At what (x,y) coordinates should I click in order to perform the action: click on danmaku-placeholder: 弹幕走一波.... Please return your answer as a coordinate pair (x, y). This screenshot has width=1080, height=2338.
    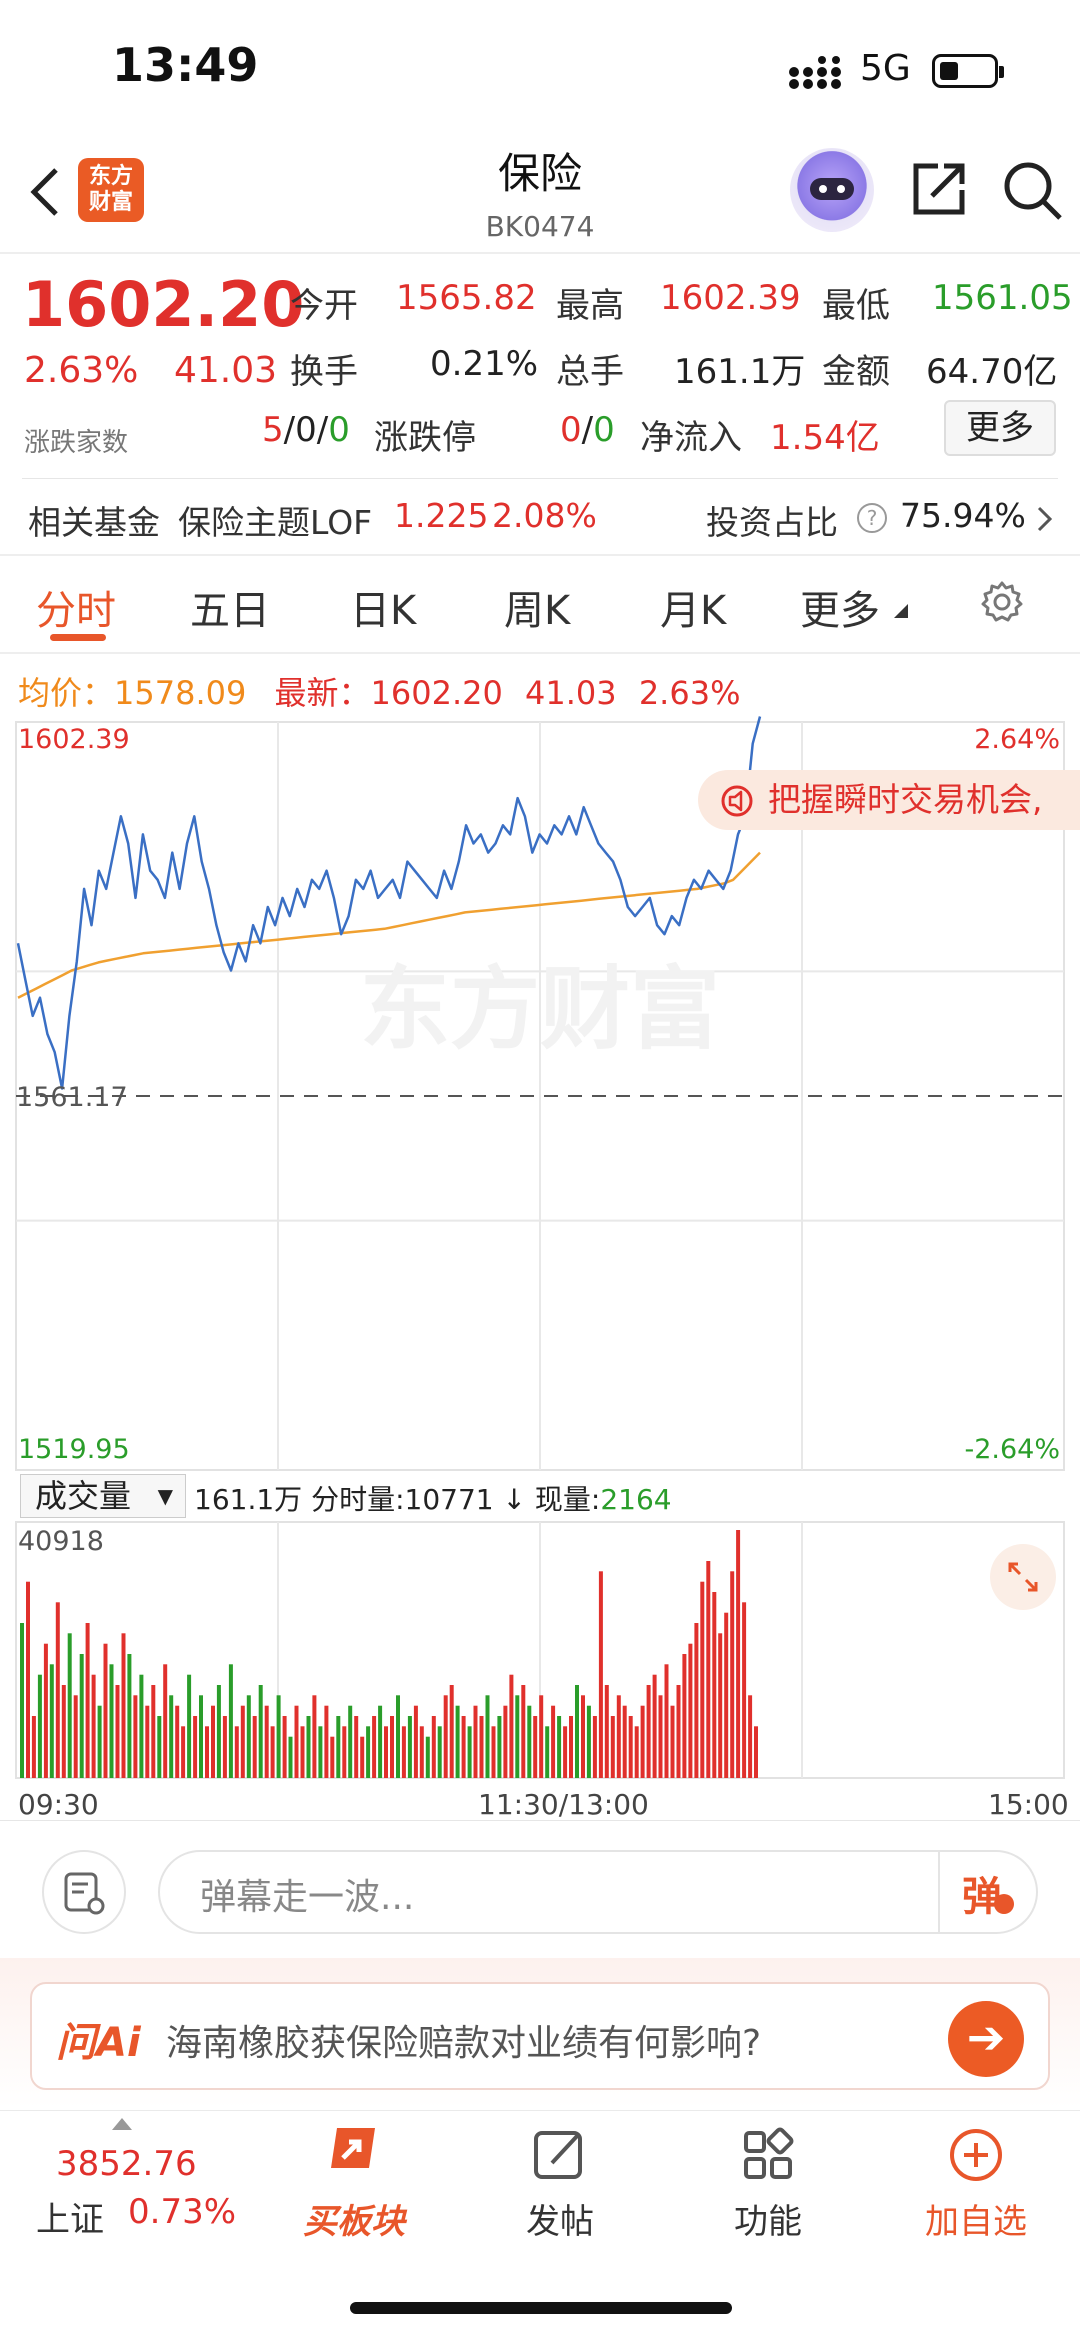
    Looking at the image, I should click on (307, 1897).